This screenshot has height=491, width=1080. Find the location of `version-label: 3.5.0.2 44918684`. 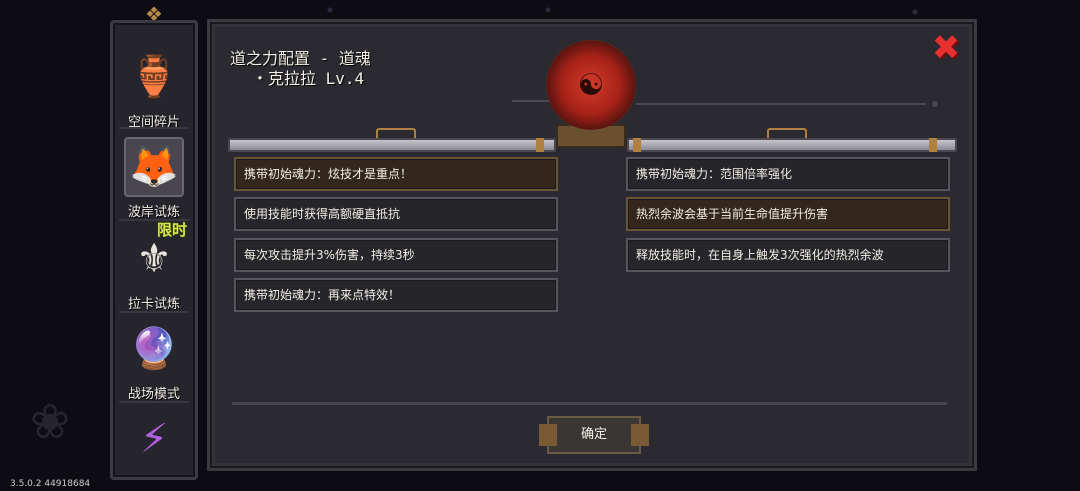

version-label: 3.5.0.2 44918684 is located at coordinates (50, 484).